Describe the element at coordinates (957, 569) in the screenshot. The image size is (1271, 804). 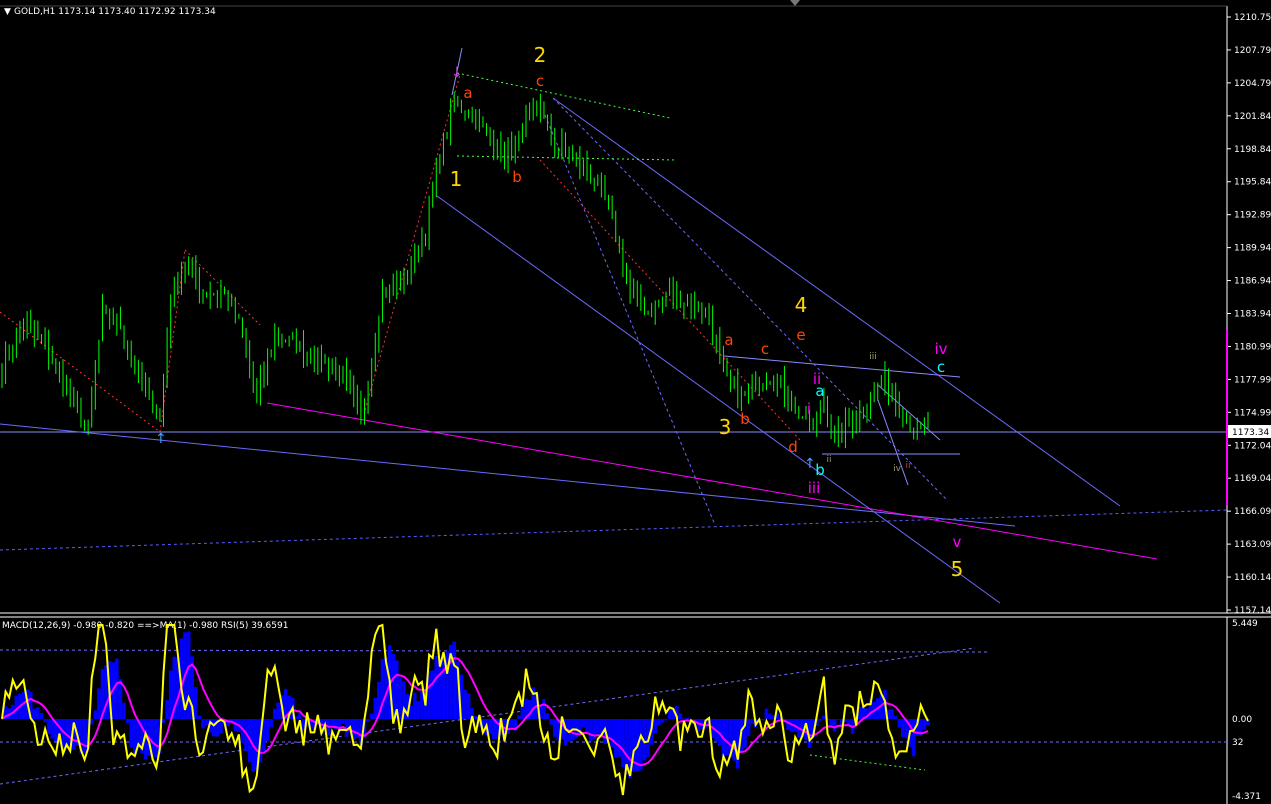
I see `wave-label: 5` at that location.